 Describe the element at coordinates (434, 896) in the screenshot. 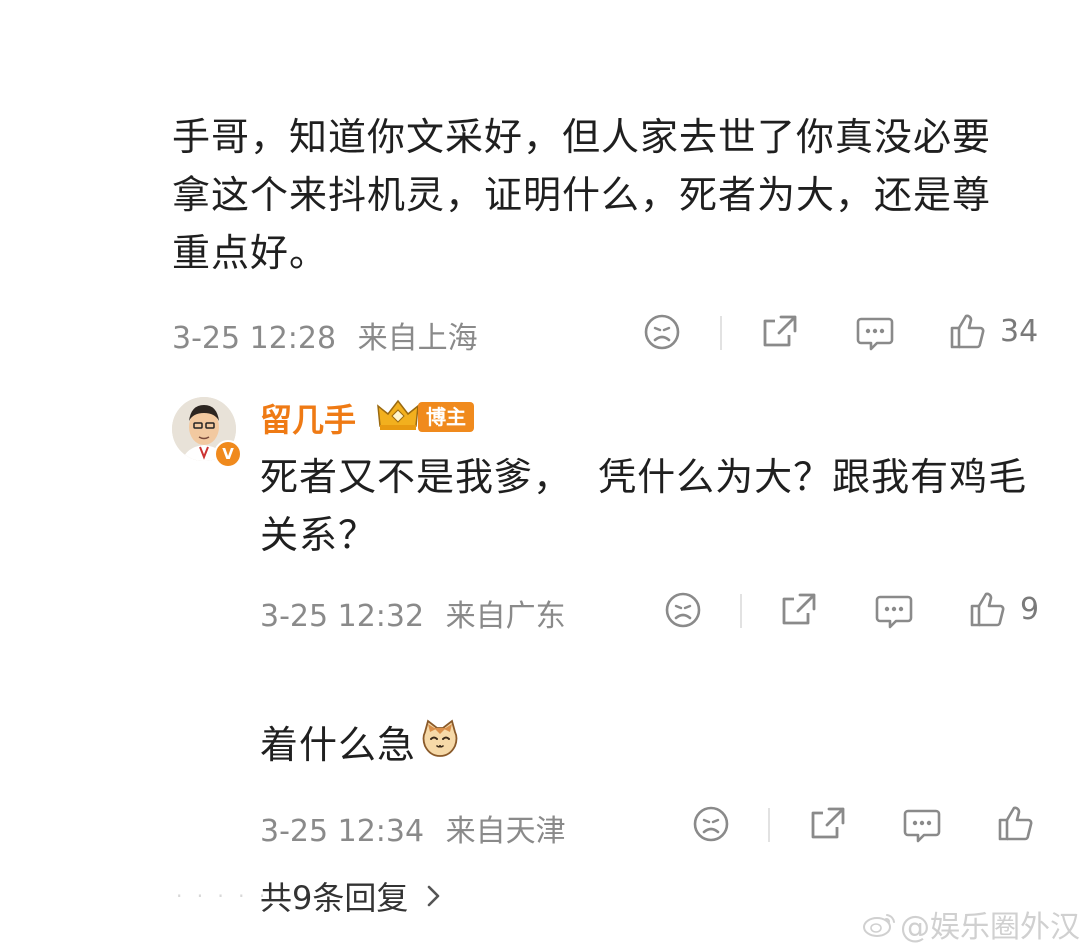

I see `chevron-right-icon` at that location.